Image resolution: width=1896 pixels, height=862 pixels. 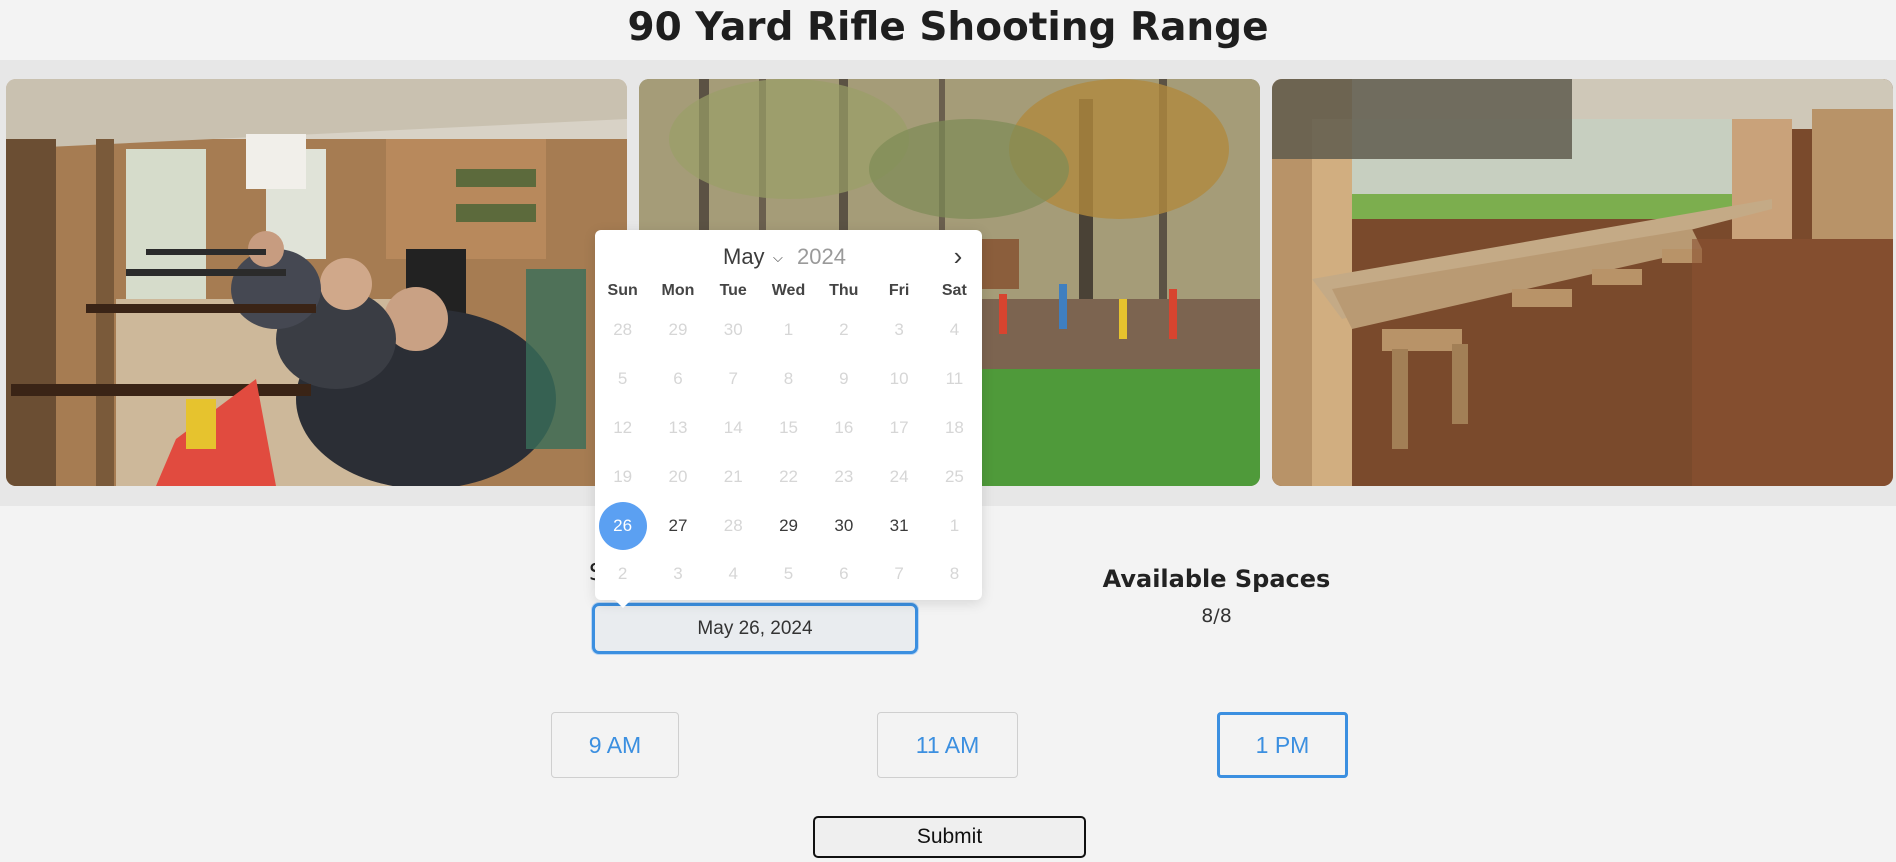 I want to click on calendar-day: 14, so click(x=733, y=428).